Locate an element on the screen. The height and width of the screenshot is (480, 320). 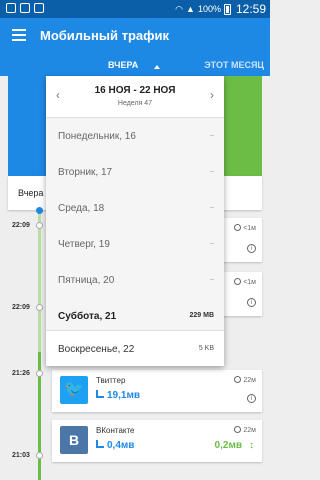
status-time: 12:59 is located at coordinates (250, 9).